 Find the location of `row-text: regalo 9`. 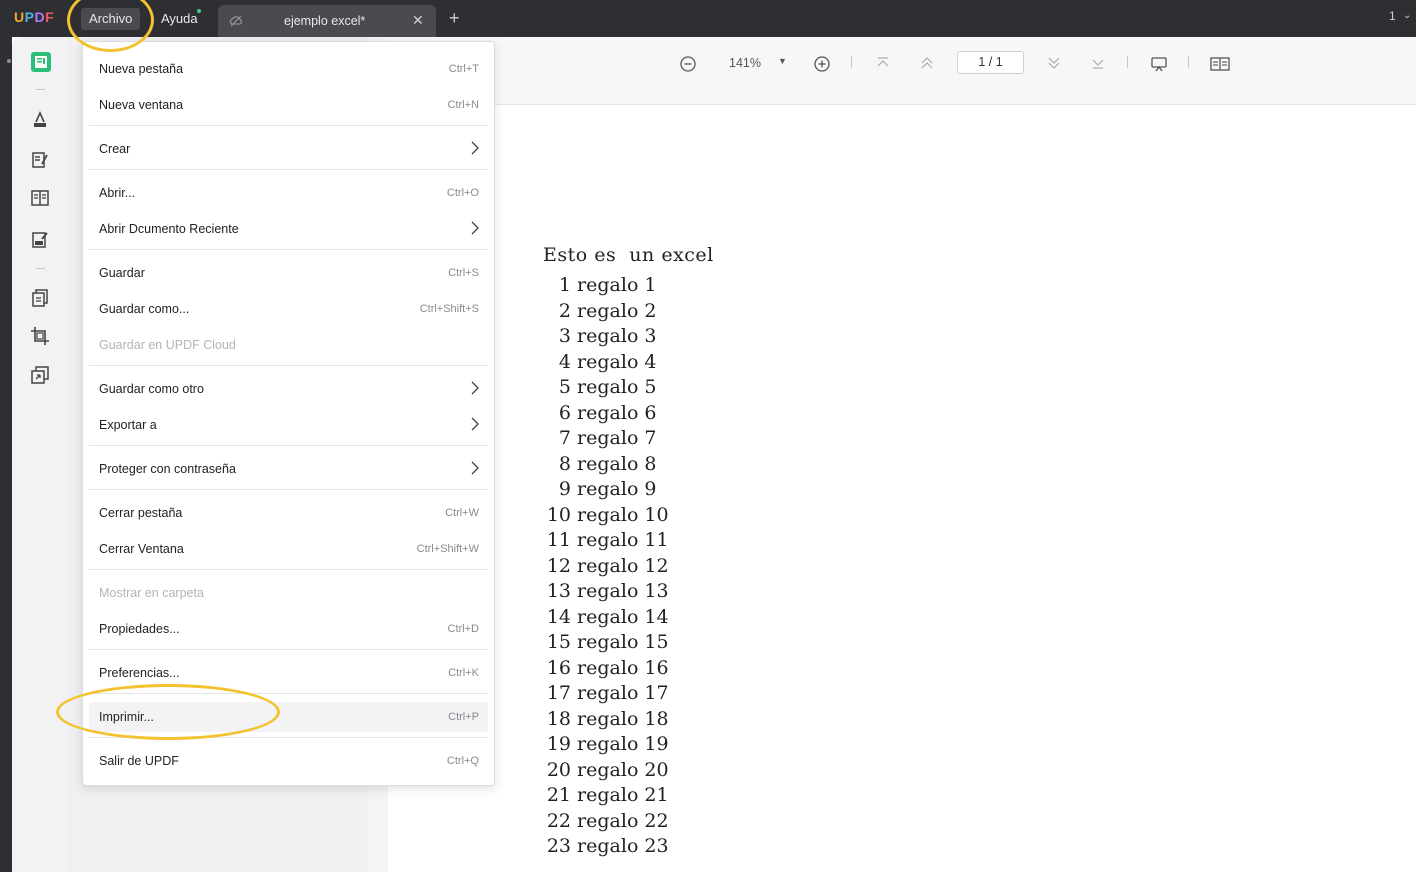

row-text: regalo 9 is located at coordinates (617, 489).